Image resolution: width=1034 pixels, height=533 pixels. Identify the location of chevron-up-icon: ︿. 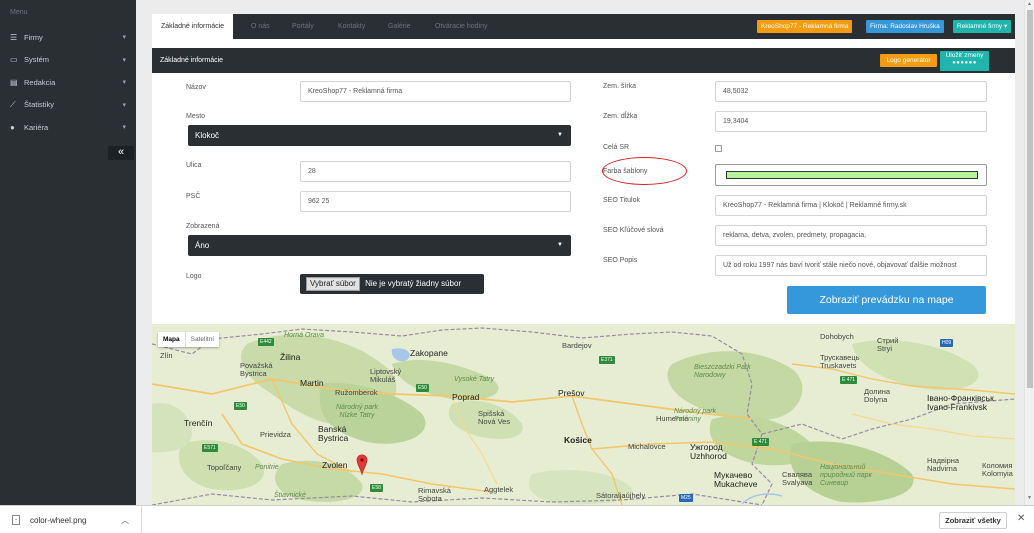
(125, 520).